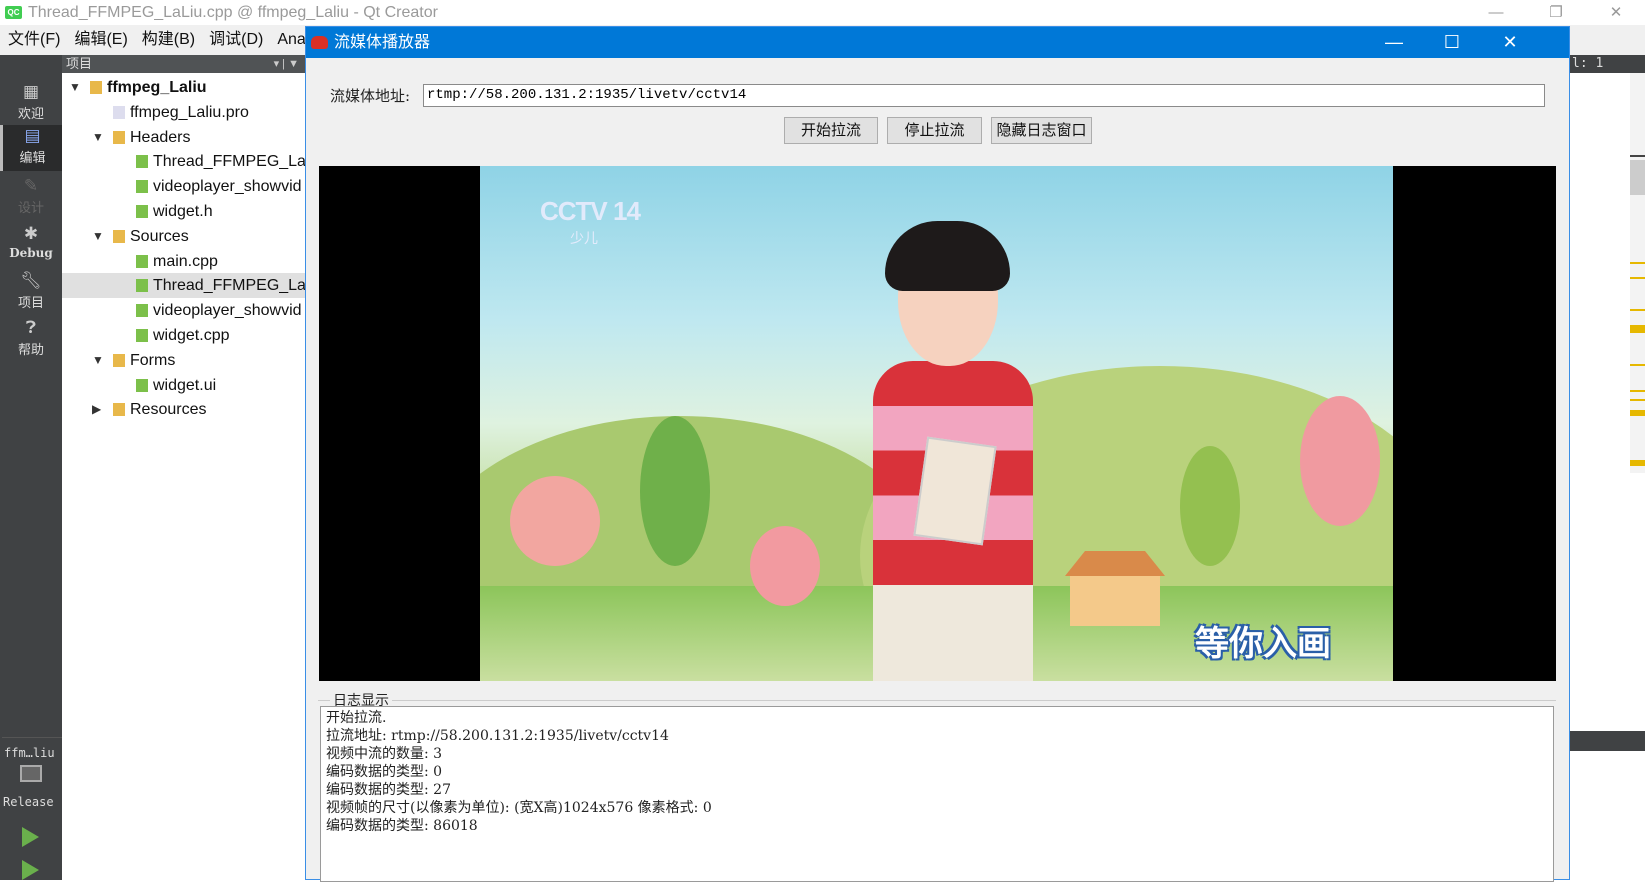  I want to click on tree-item: widget.h, so click(183, 211).